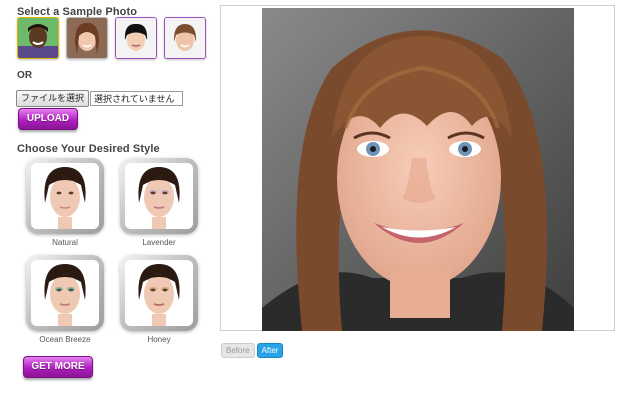 The width and height of the screenshot is (640, 403). What do you see at coordinates (159, 339) in the screenshot?
I see `style-label-honey: Honey` at bounding box center [159, 339].